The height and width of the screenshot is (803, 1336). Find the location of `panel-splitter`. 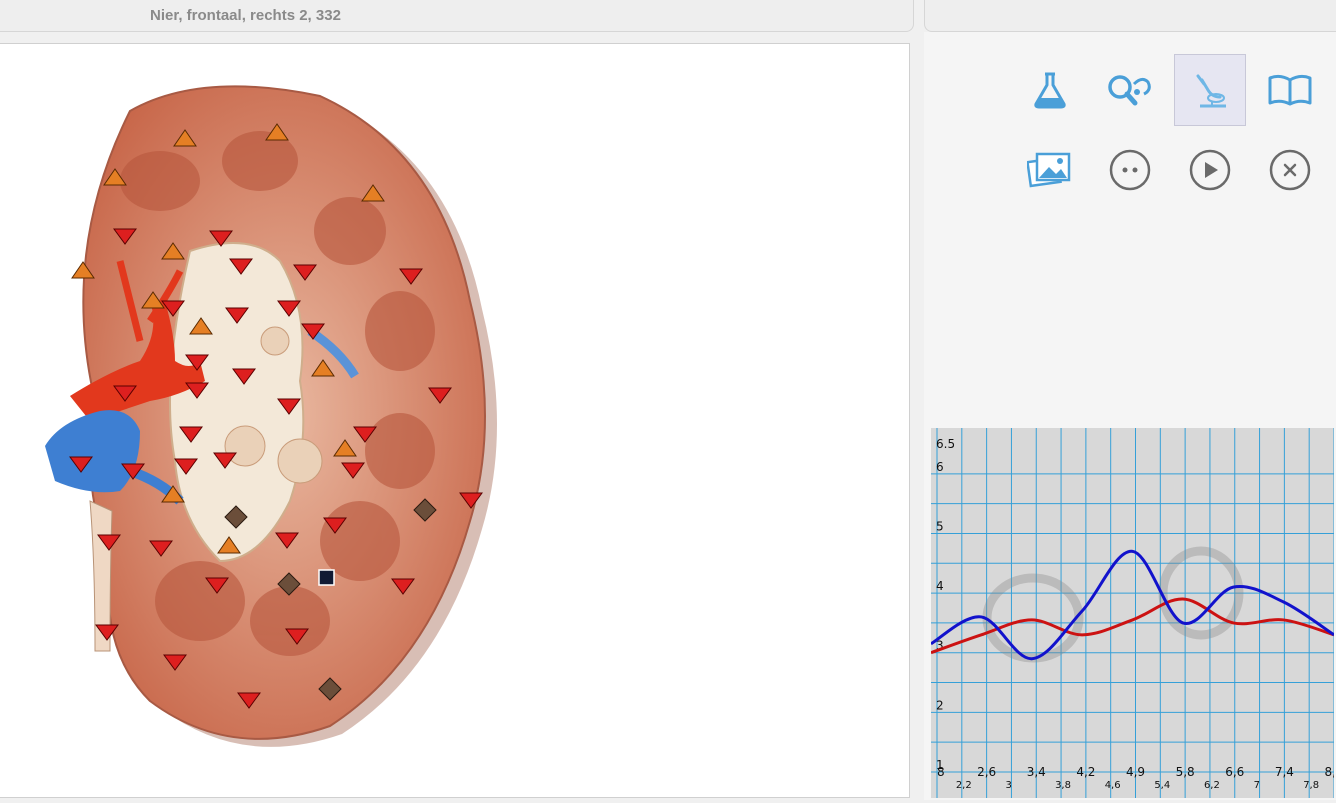

panel-splitter is located at coordinates (919, 400).